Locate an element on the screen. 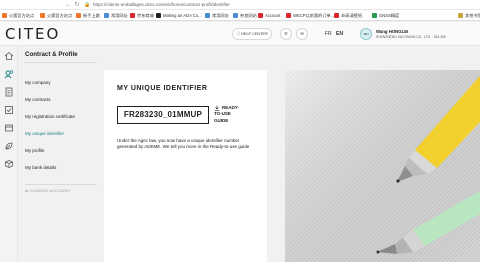 The height and width of the screenshot is (262, 480). change-account-link: ⇆ CHANGE ACCOUNT is located at coordinates (47, 190).